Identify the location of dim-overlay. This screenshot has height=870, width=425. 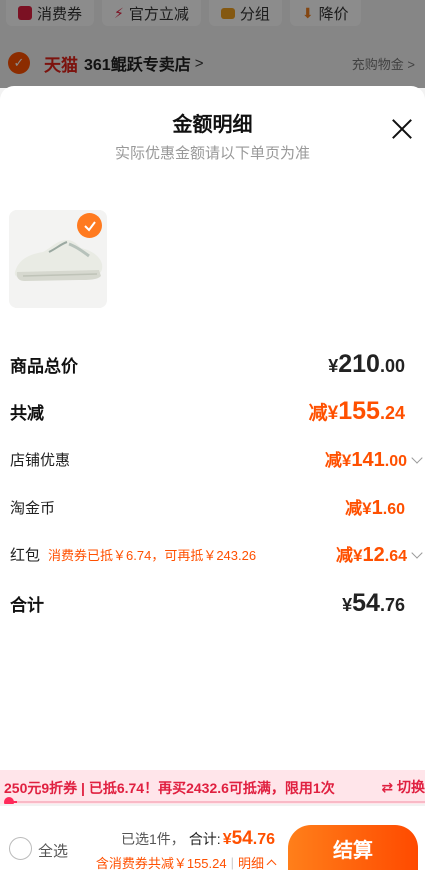
(212, 44).